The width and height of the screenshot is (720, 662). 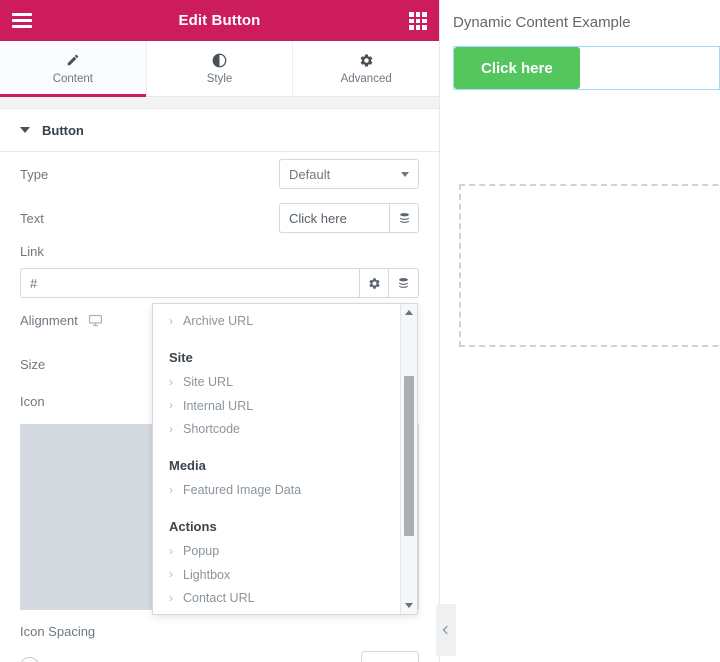 What do you see at coordinates (72, 79) in the screenshot?
I see `tab-content-label: Content` at bounding box center [72, 79].